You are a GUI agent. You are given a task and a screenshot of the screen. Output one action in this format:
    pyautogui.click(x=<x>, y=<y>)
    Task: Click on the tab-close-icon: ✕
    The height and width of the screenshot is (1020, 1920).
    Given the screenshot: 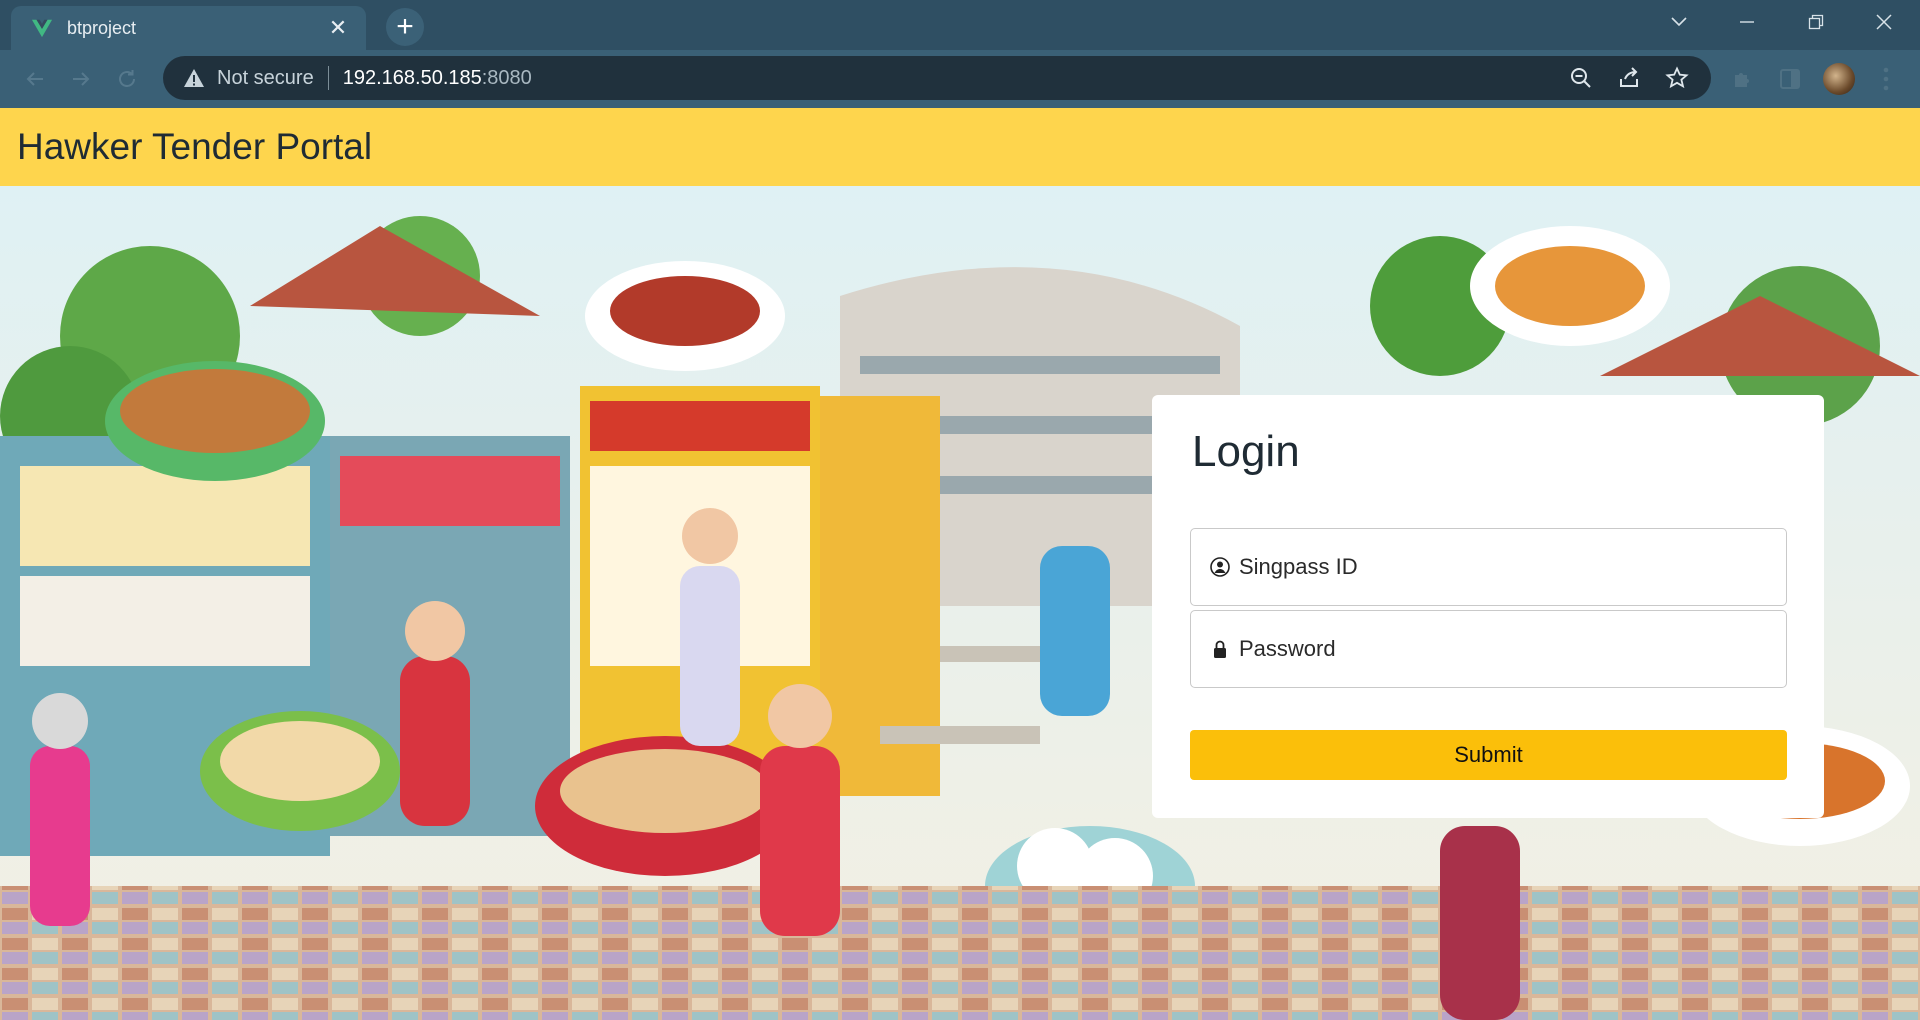 What is the action you would take?
    pyautogui.click(x=338, y=28)
    